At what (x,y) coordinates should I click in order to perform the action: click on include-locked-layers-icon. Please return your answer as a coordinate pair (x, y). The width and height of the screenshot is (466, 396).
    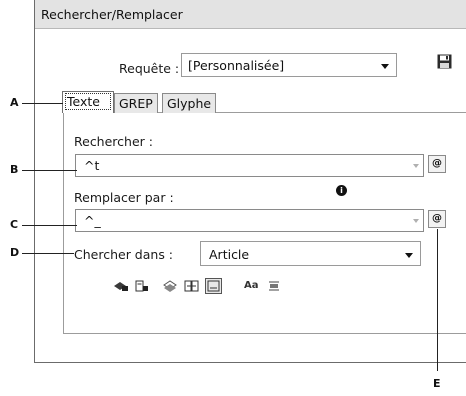
    Looking at the image, I should click on (121, 287).